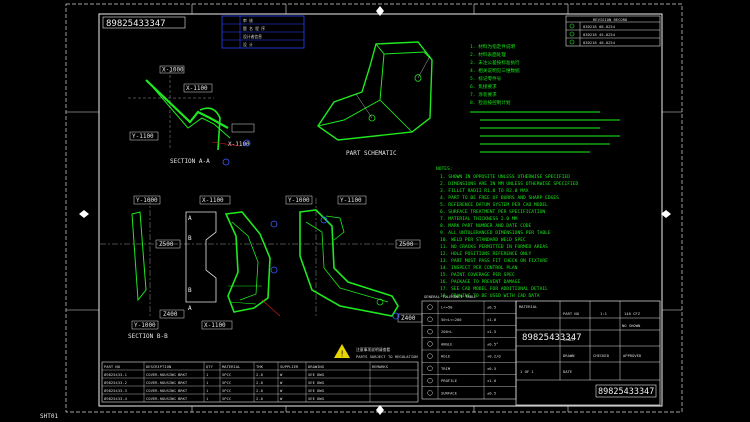  Describe the element at coordinates (626, 392) in the screenshot. I see `drawing-number-bottom: 89825433347` at that location.